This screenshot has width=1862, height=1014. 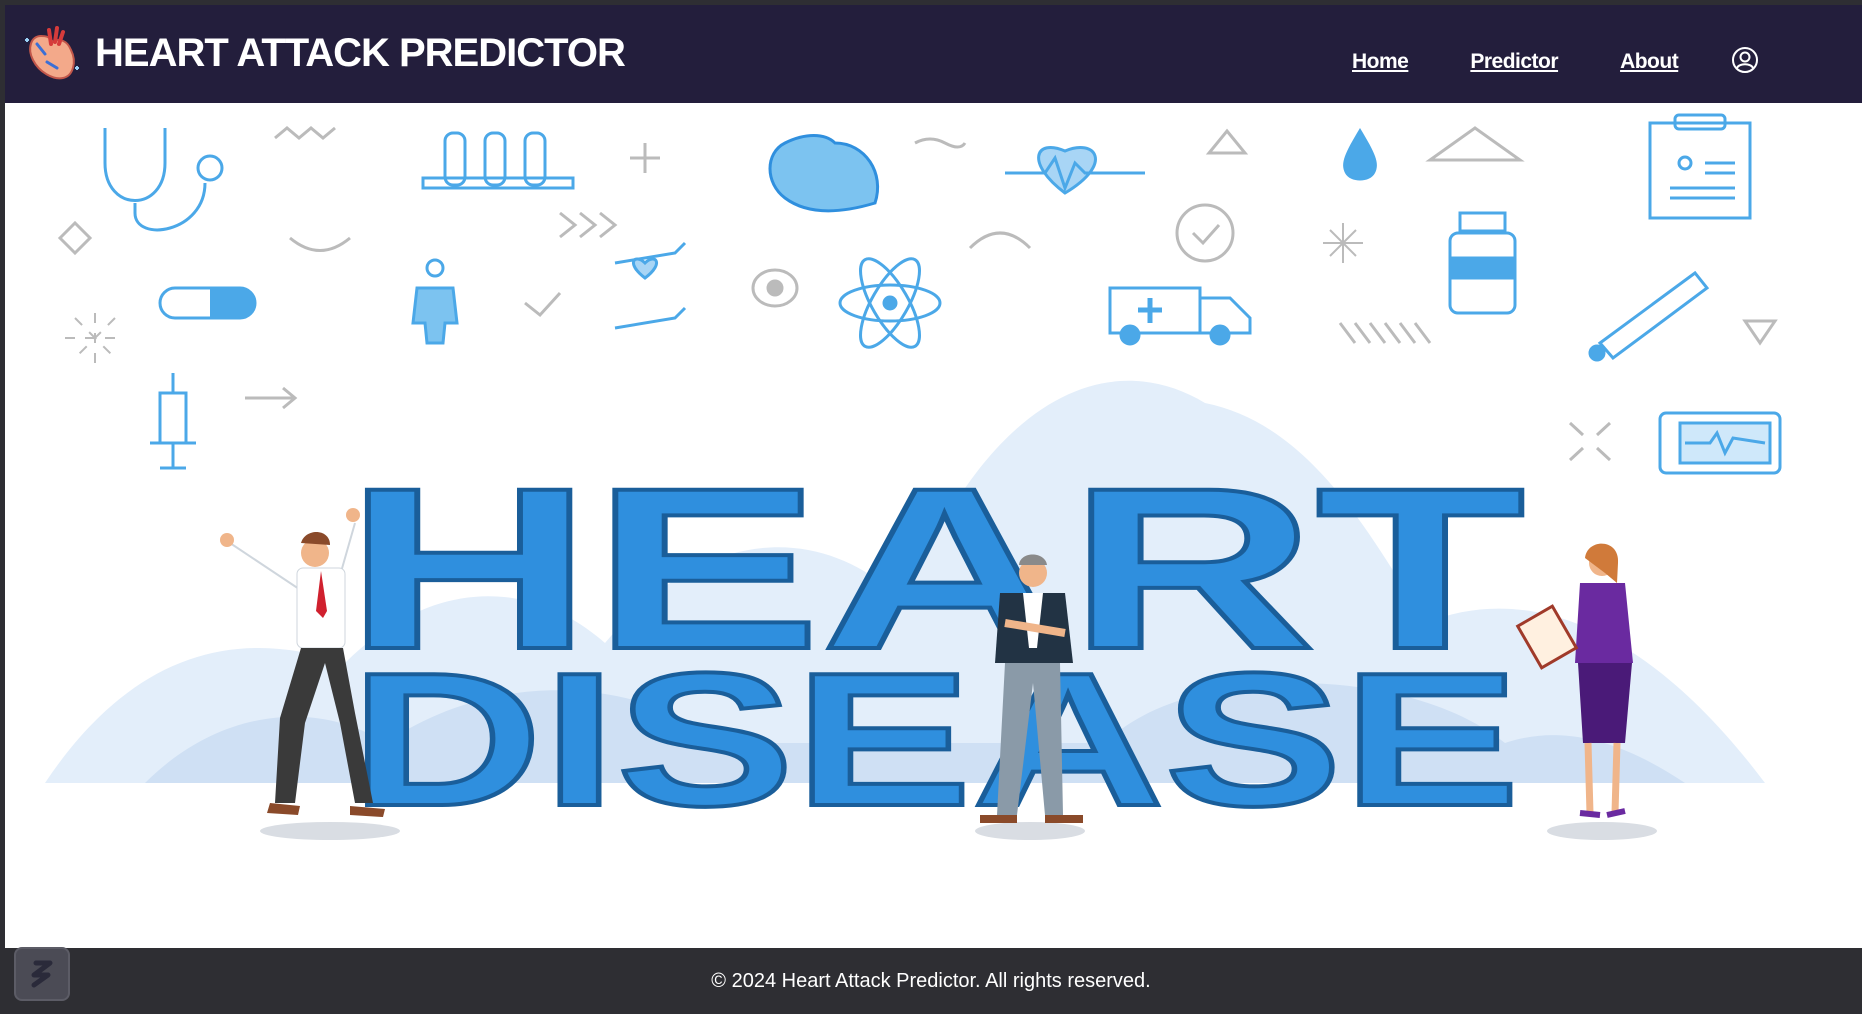 I want to click on app-launcher-button, so click(x=42, y=974).